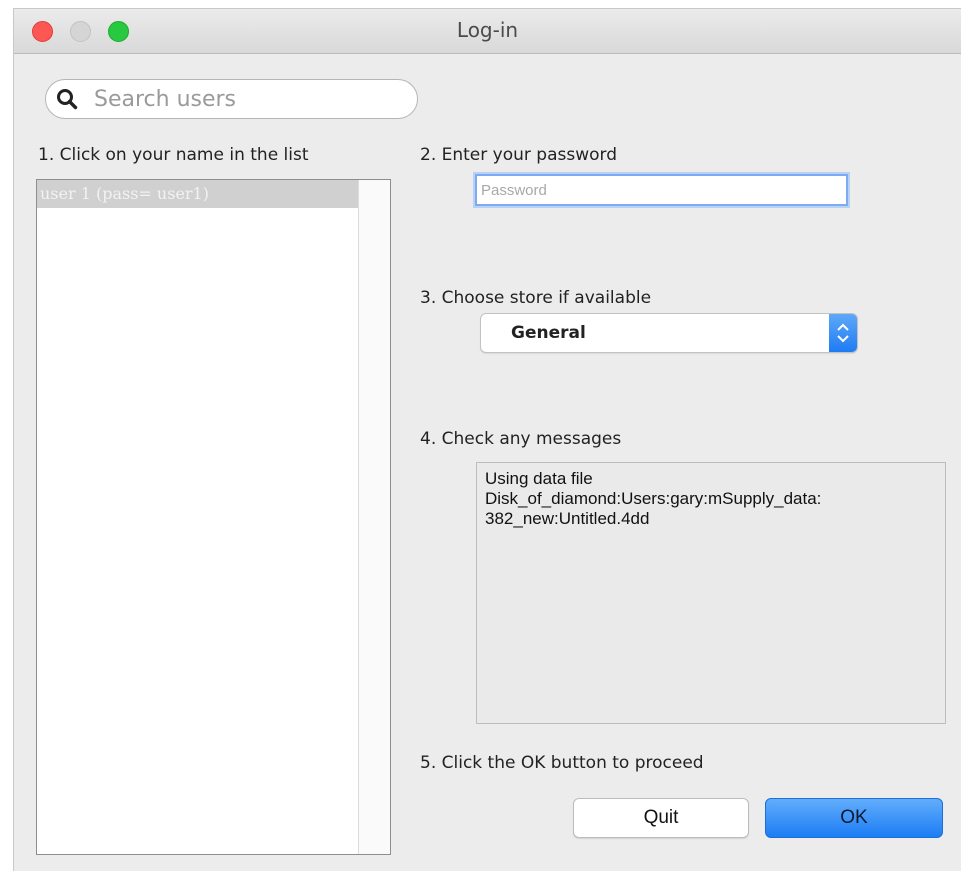  Describe the element at coordinates (521, 439) in the screenshot. I see `step4-label: 4. Check any messages` at that location.